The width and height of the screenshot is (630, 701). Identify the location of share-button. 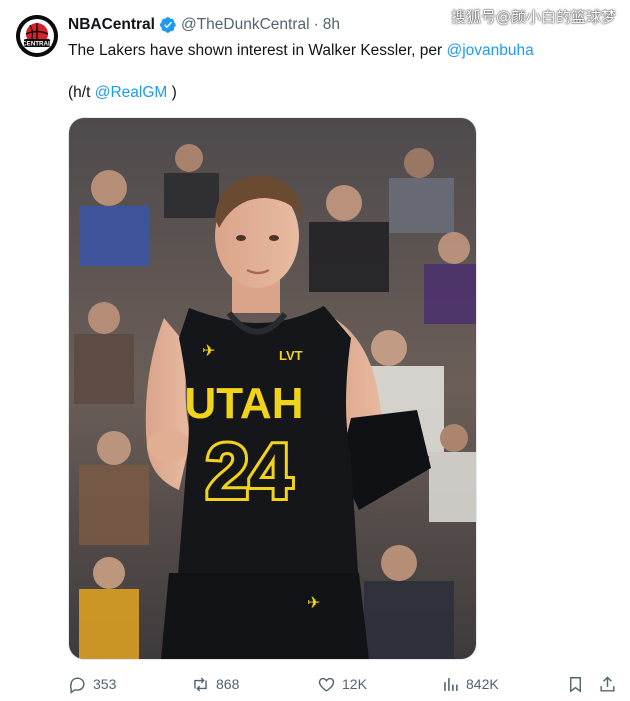
(607, 684).